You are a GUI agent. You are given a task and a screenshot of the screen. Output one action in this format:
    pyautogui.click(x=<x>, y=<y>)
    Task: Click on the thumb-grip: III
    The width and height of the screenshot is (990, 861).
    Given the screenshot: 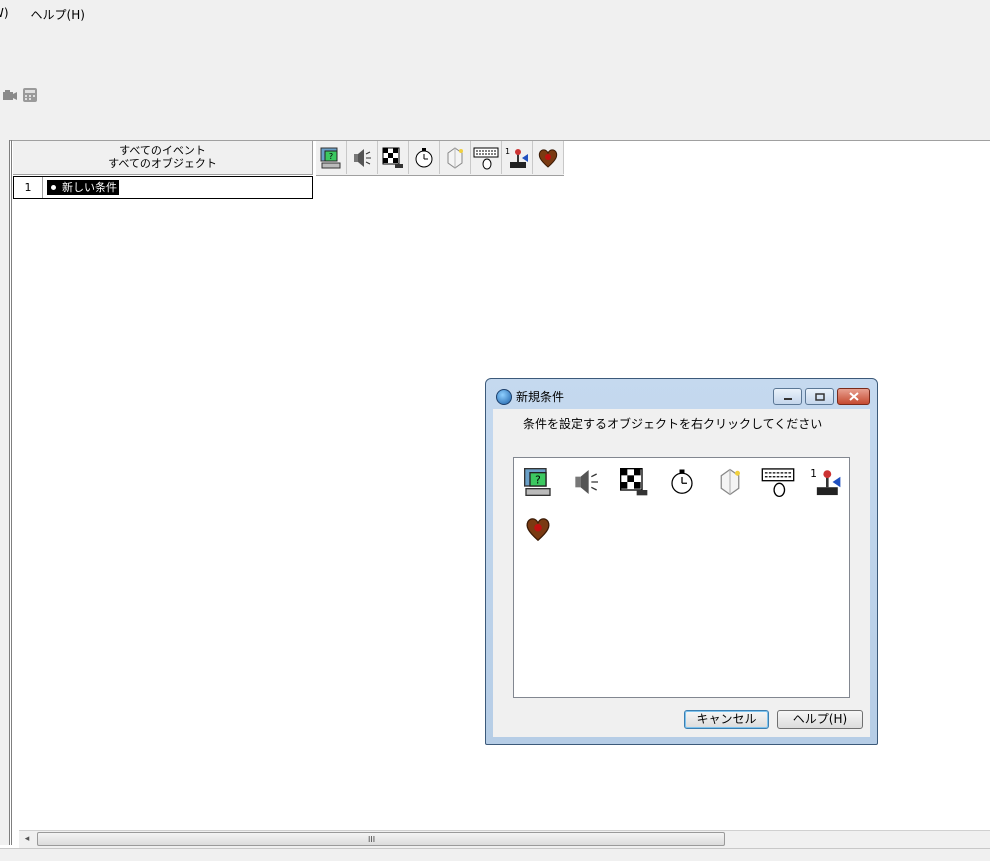 What is the action you would take?
    pyautogui.click(x=372, y=839)
    